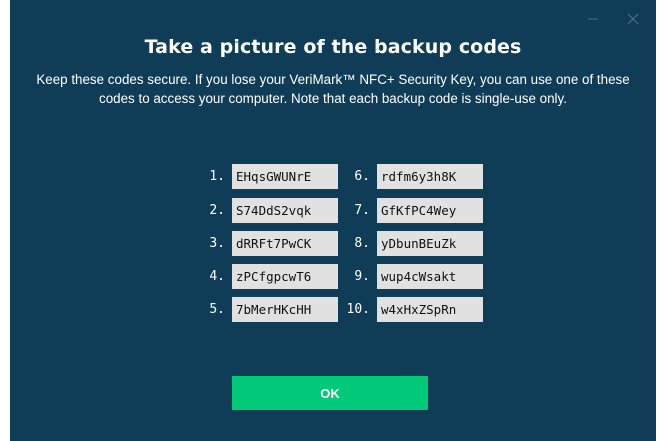 The image size is (666, 441). Describe the element at coordinates (285, 276) in the screenshot. I see `backup-code: zPCfgpcwT6` at that location.